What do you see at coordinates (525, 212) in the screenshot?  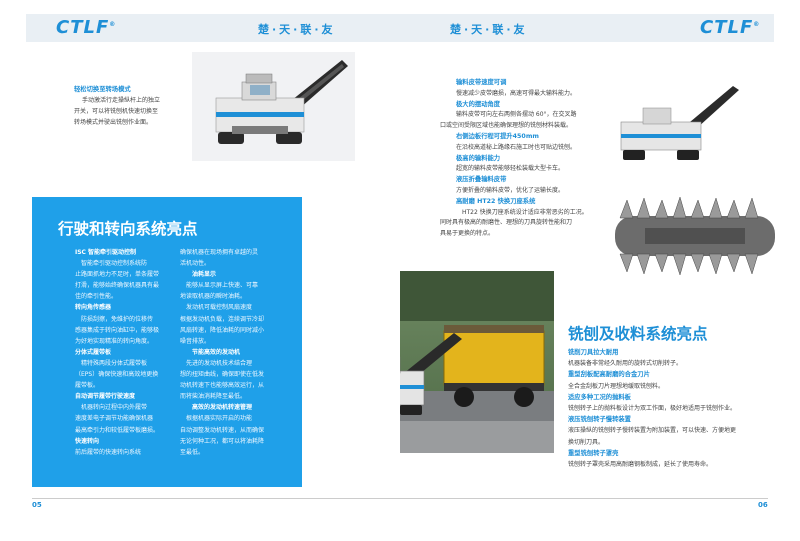 I see `caption-line: HT22 快换刀座系统设计适应非常恶劣的工况。` at bounding box center [525, 212].